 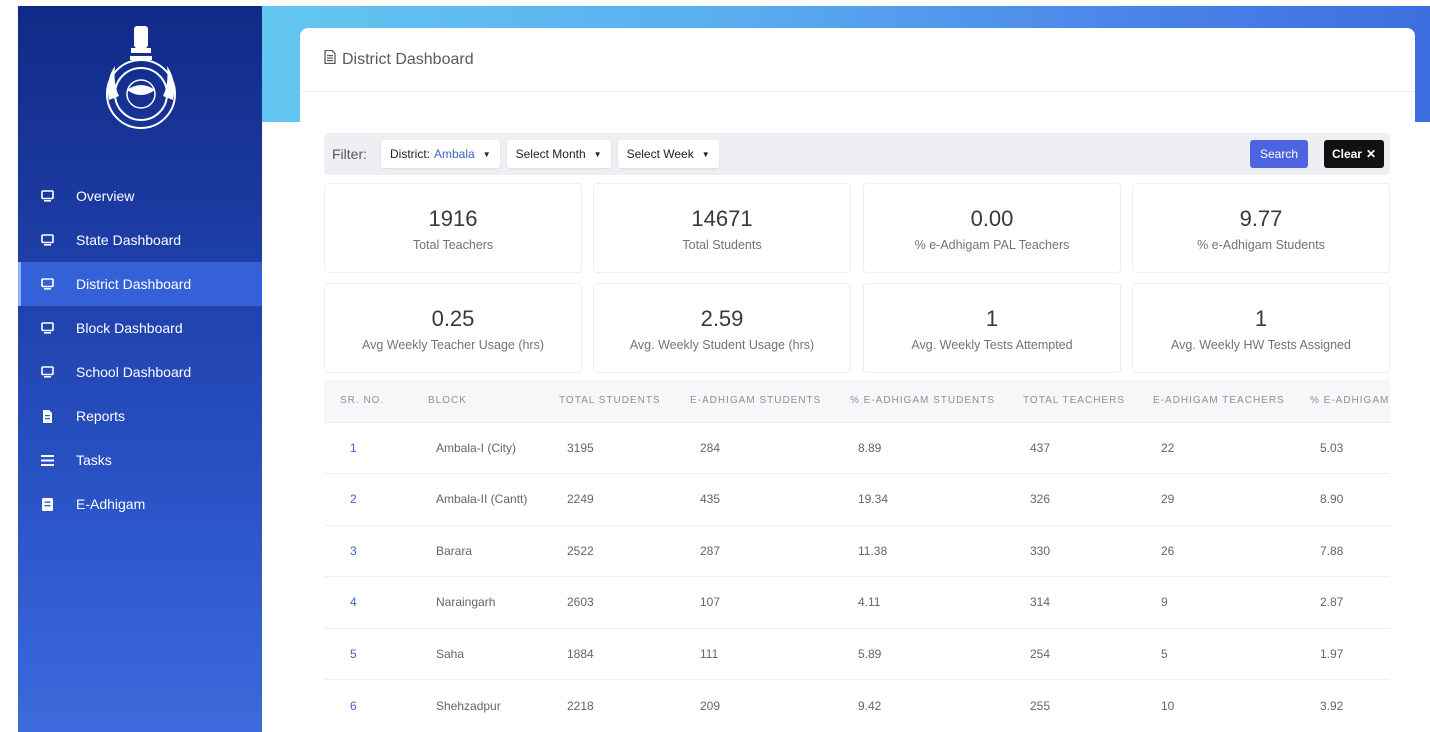 I want to click on cell-total-students: 3195, so click(x=624, y=447).